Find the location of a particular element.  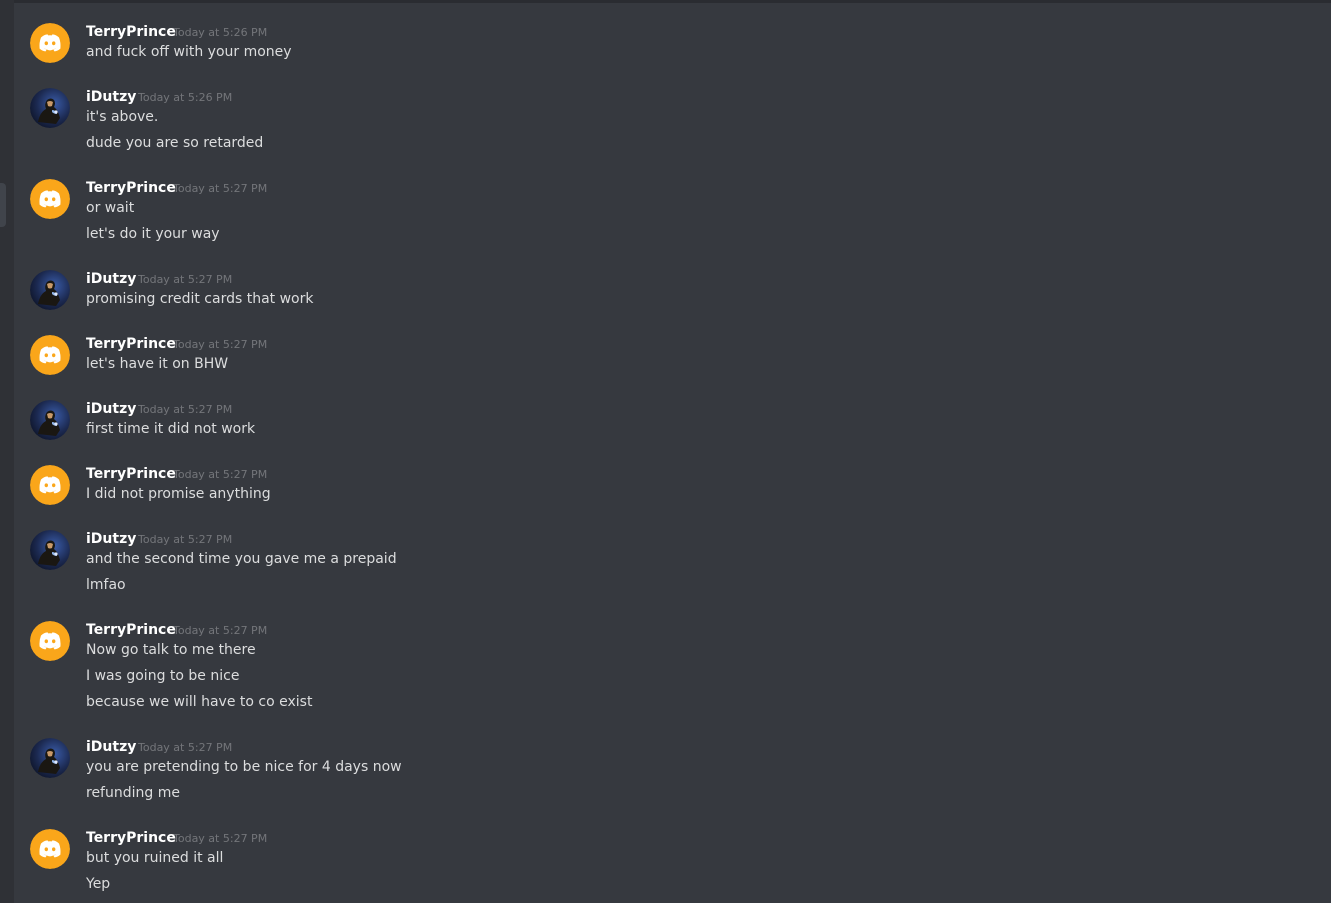

message-text: or wait is located at coordinates (110, 208).